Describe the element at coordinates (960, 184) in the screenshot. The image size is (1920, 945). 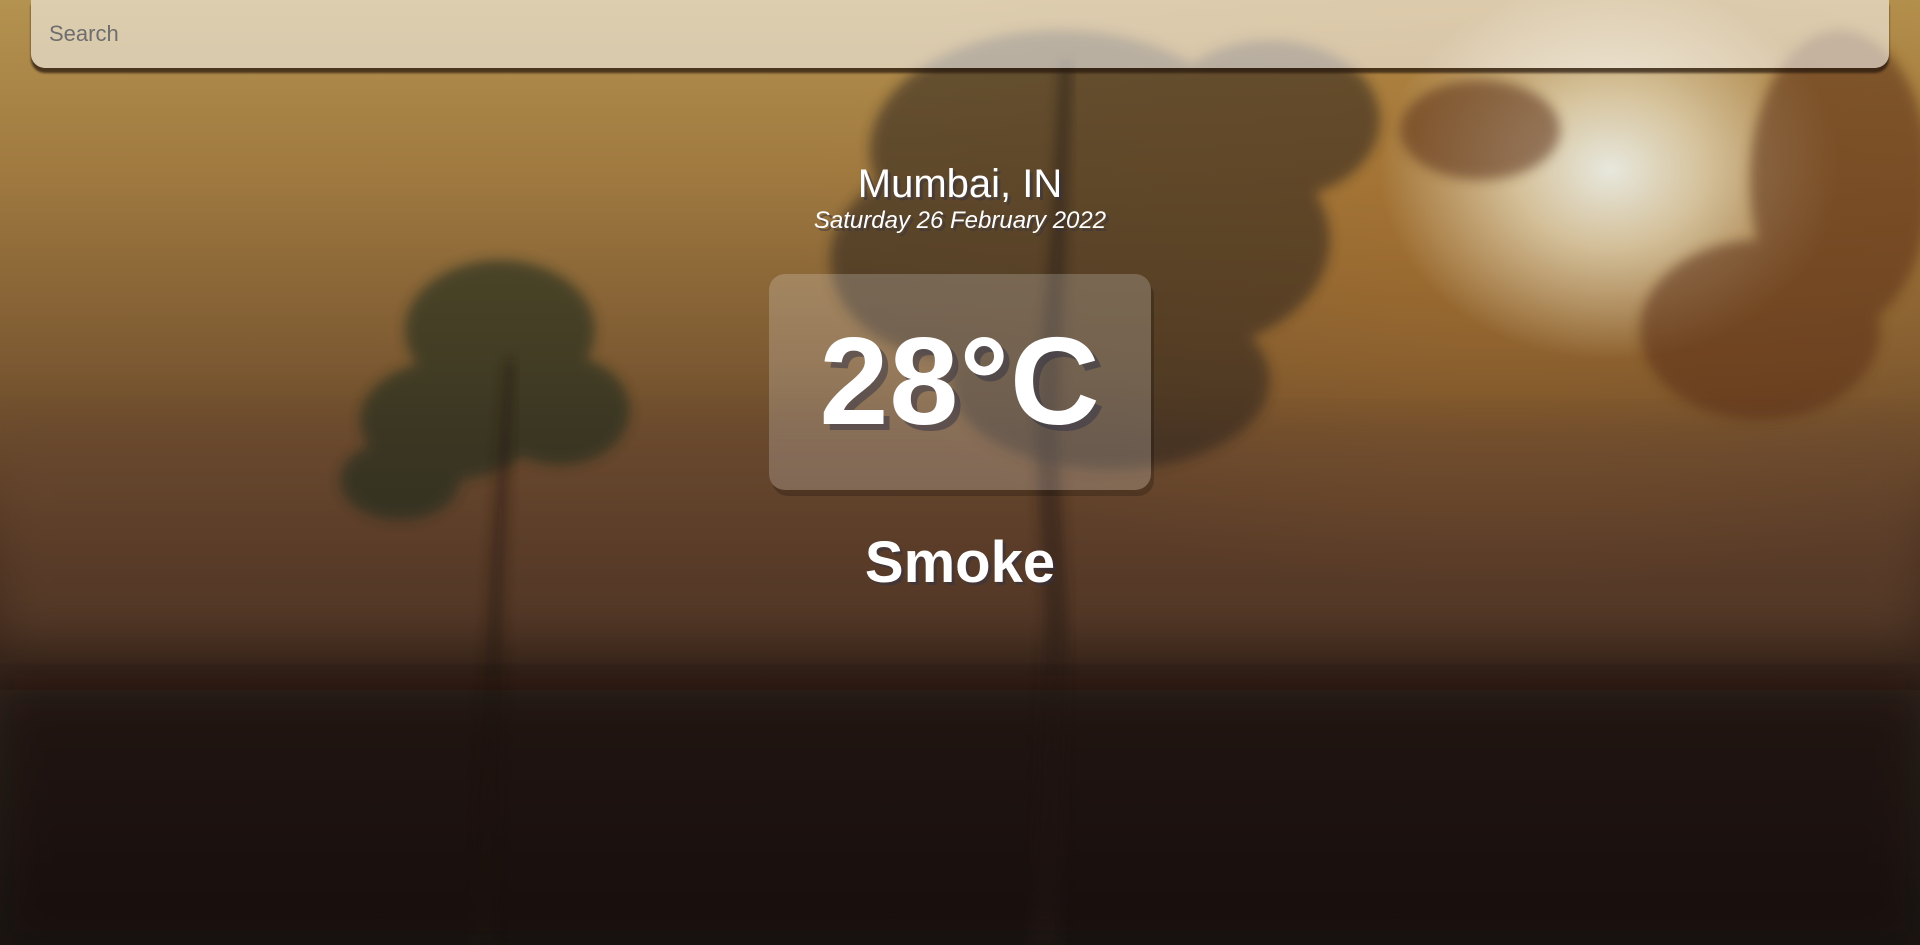
I see `location-name: Mumbai, IN` at that location.